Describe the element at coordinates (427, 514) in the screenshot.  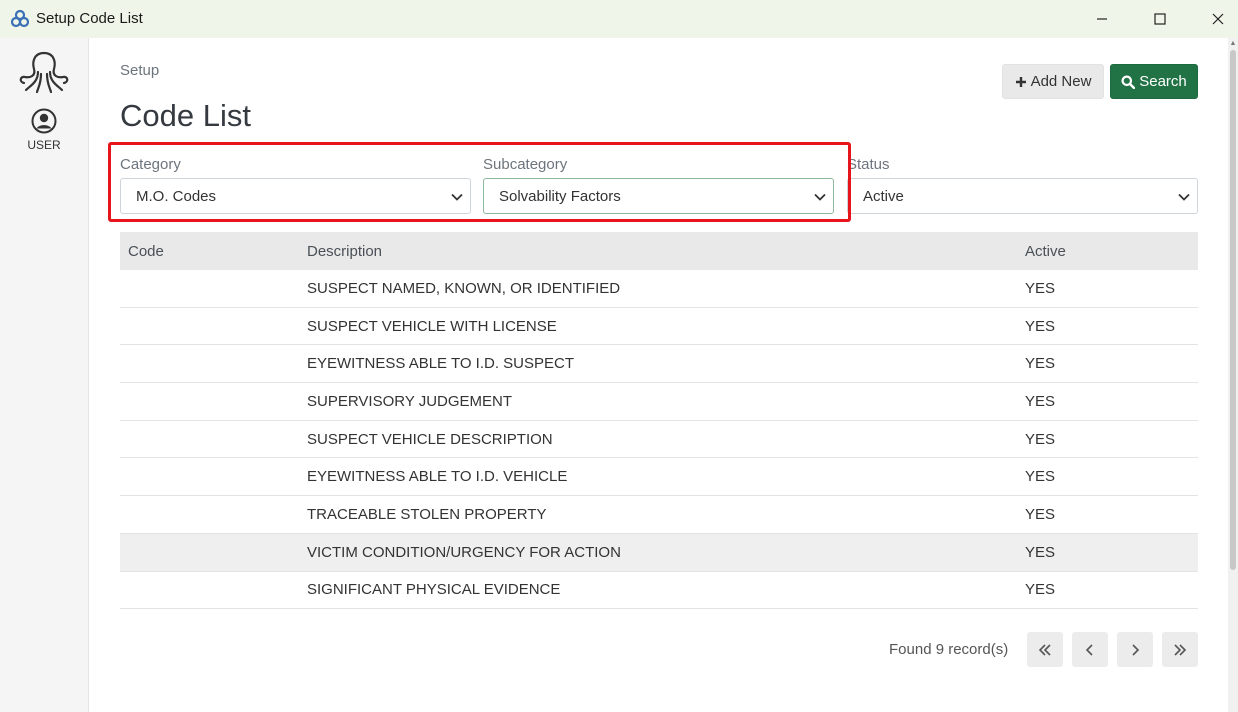
I see `cell-description: TRACEABLE STOLEN PROPERTY` at that location.